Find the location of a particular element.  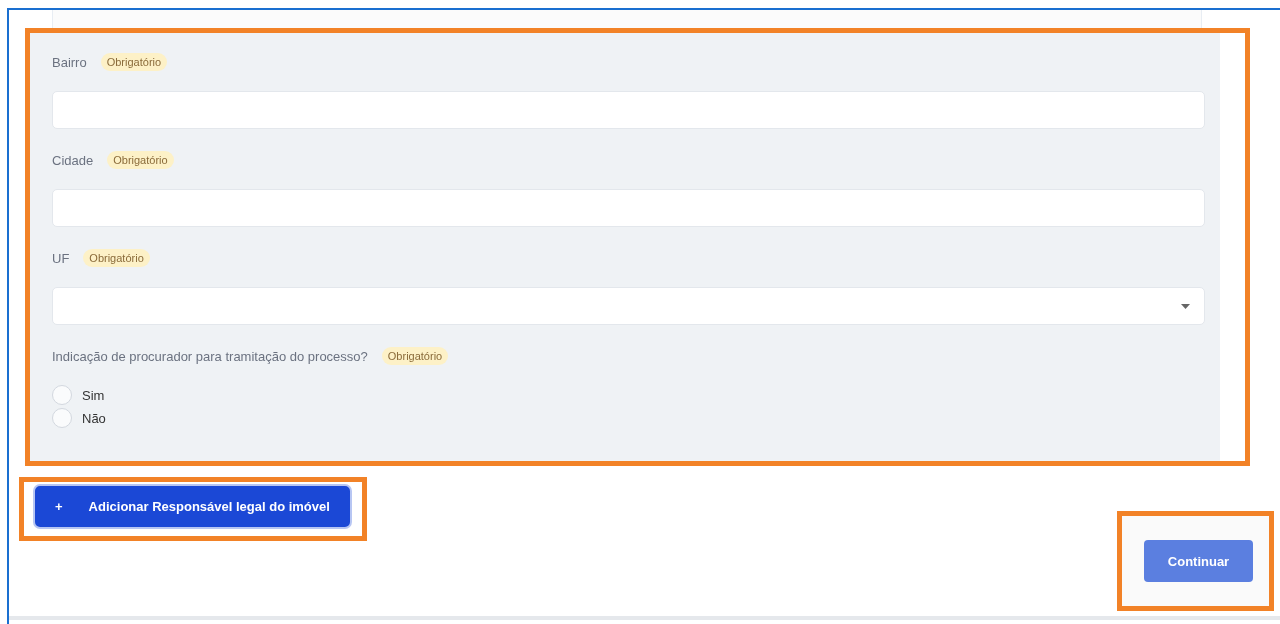

add-button: + Adicionar Responsável legal do imóvel is located at coordinates (192, 506).